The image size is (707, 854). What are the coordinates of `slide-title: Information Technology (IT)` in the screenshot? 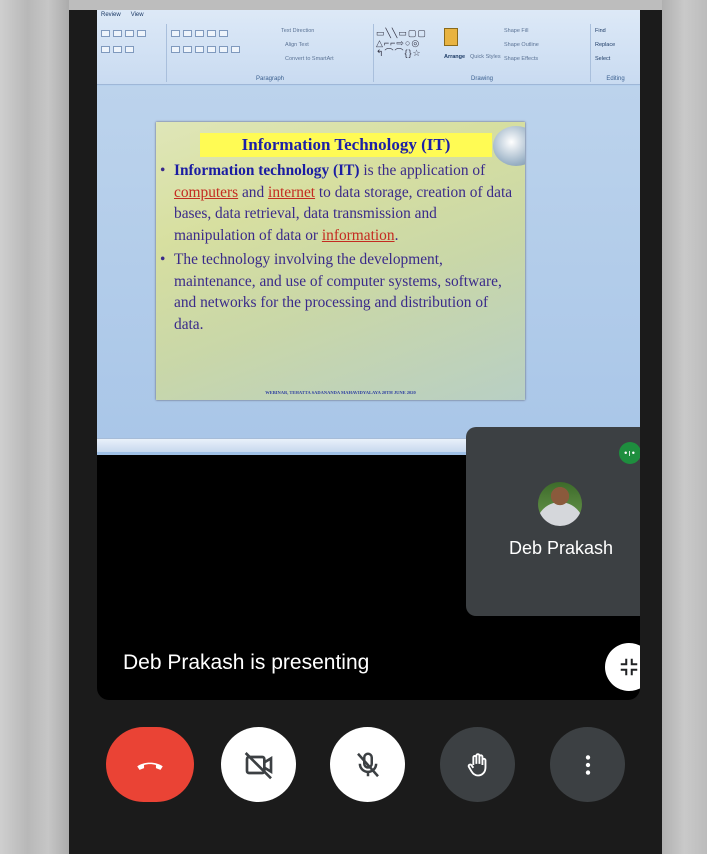 It's located at (346, 145).